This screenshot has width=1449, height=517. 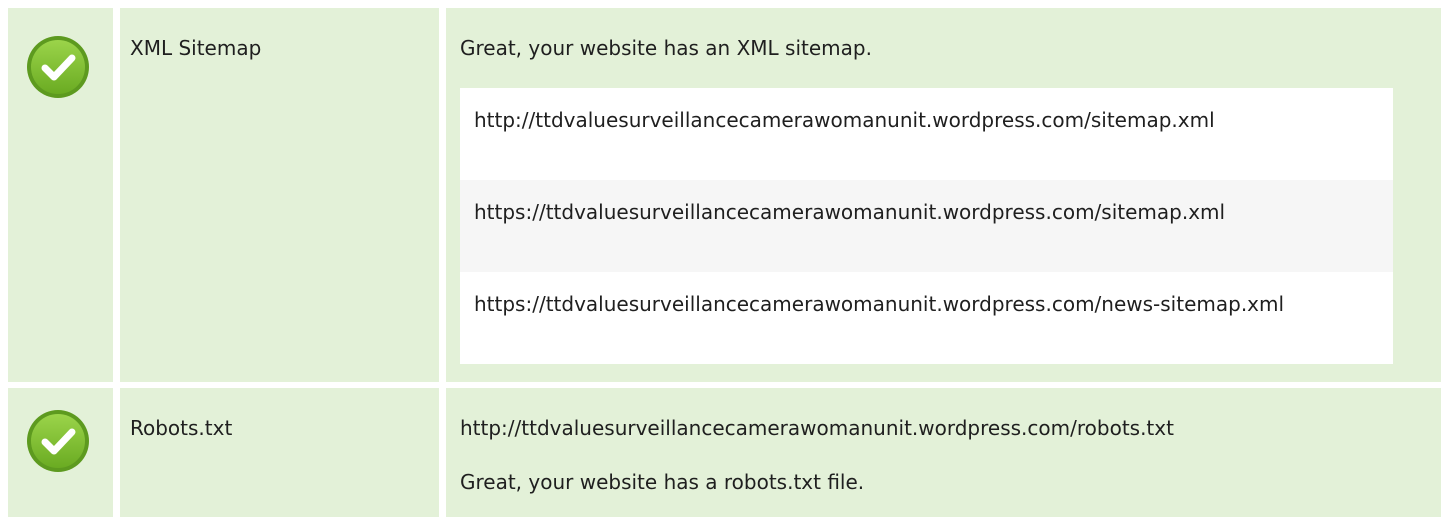 What do you see at coordinates (666, 48) in the screenshot?
I see `sitemap-status-text: Great, your website has an XML sitemap.` at bounding box center [666, 48].